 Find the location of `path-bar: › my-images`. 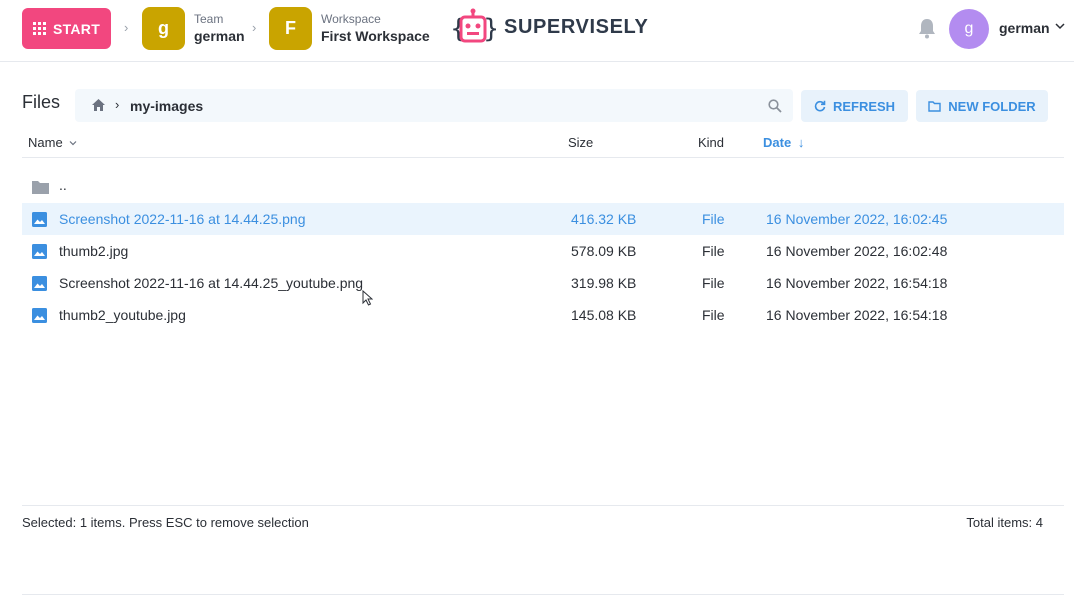

path-bar: › my-images is located at coordinates (434, 105).